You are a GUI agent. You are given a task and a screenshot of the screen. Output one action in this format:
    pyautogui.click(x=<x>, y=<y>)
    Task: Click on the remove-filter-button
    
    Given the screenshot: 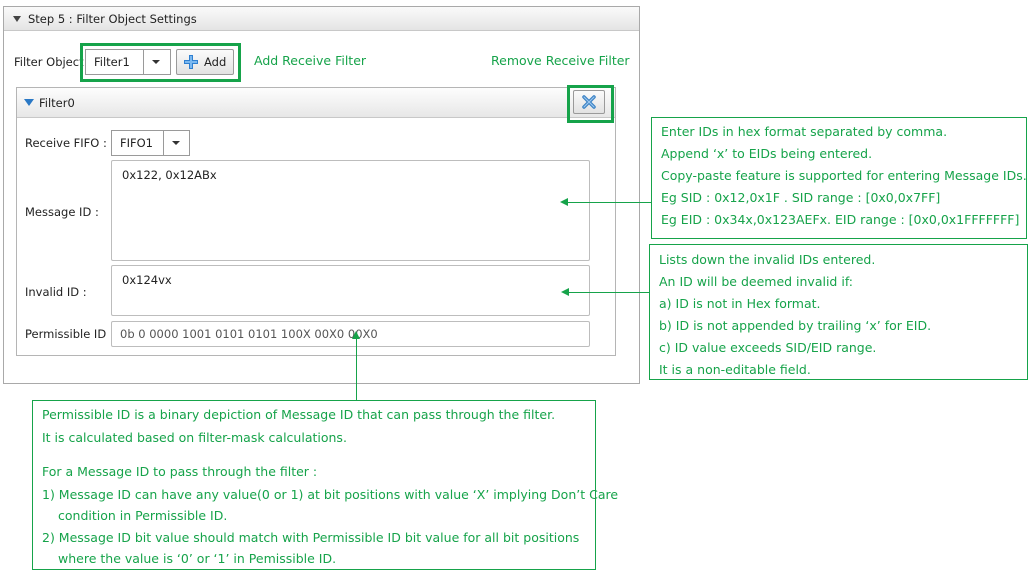 What is the action you would take?
    pyautogui.click(x=589, y=102)
    